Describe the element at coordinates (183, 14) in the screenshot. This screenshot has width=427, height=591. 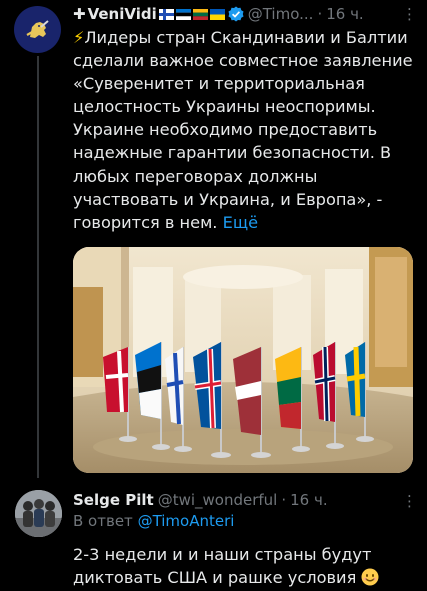
I see `estonia-flag-icon` at that location.